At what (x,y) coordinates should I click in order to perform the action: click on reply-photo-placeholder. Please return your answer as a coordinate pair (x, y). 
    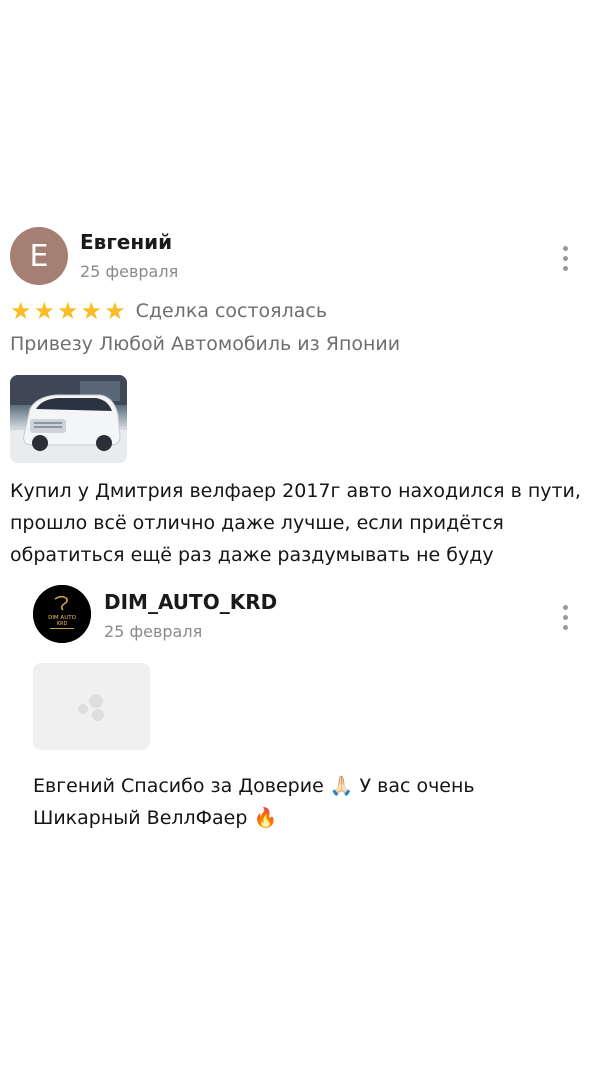
    Looking at the image, I should click on (91, 706).